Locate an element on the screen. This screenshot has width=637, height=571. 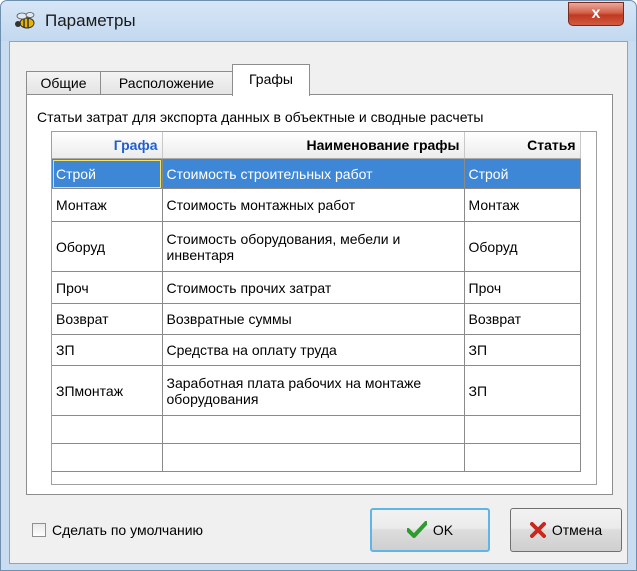
set-default-checkbox is located at coordinates (39, 530).